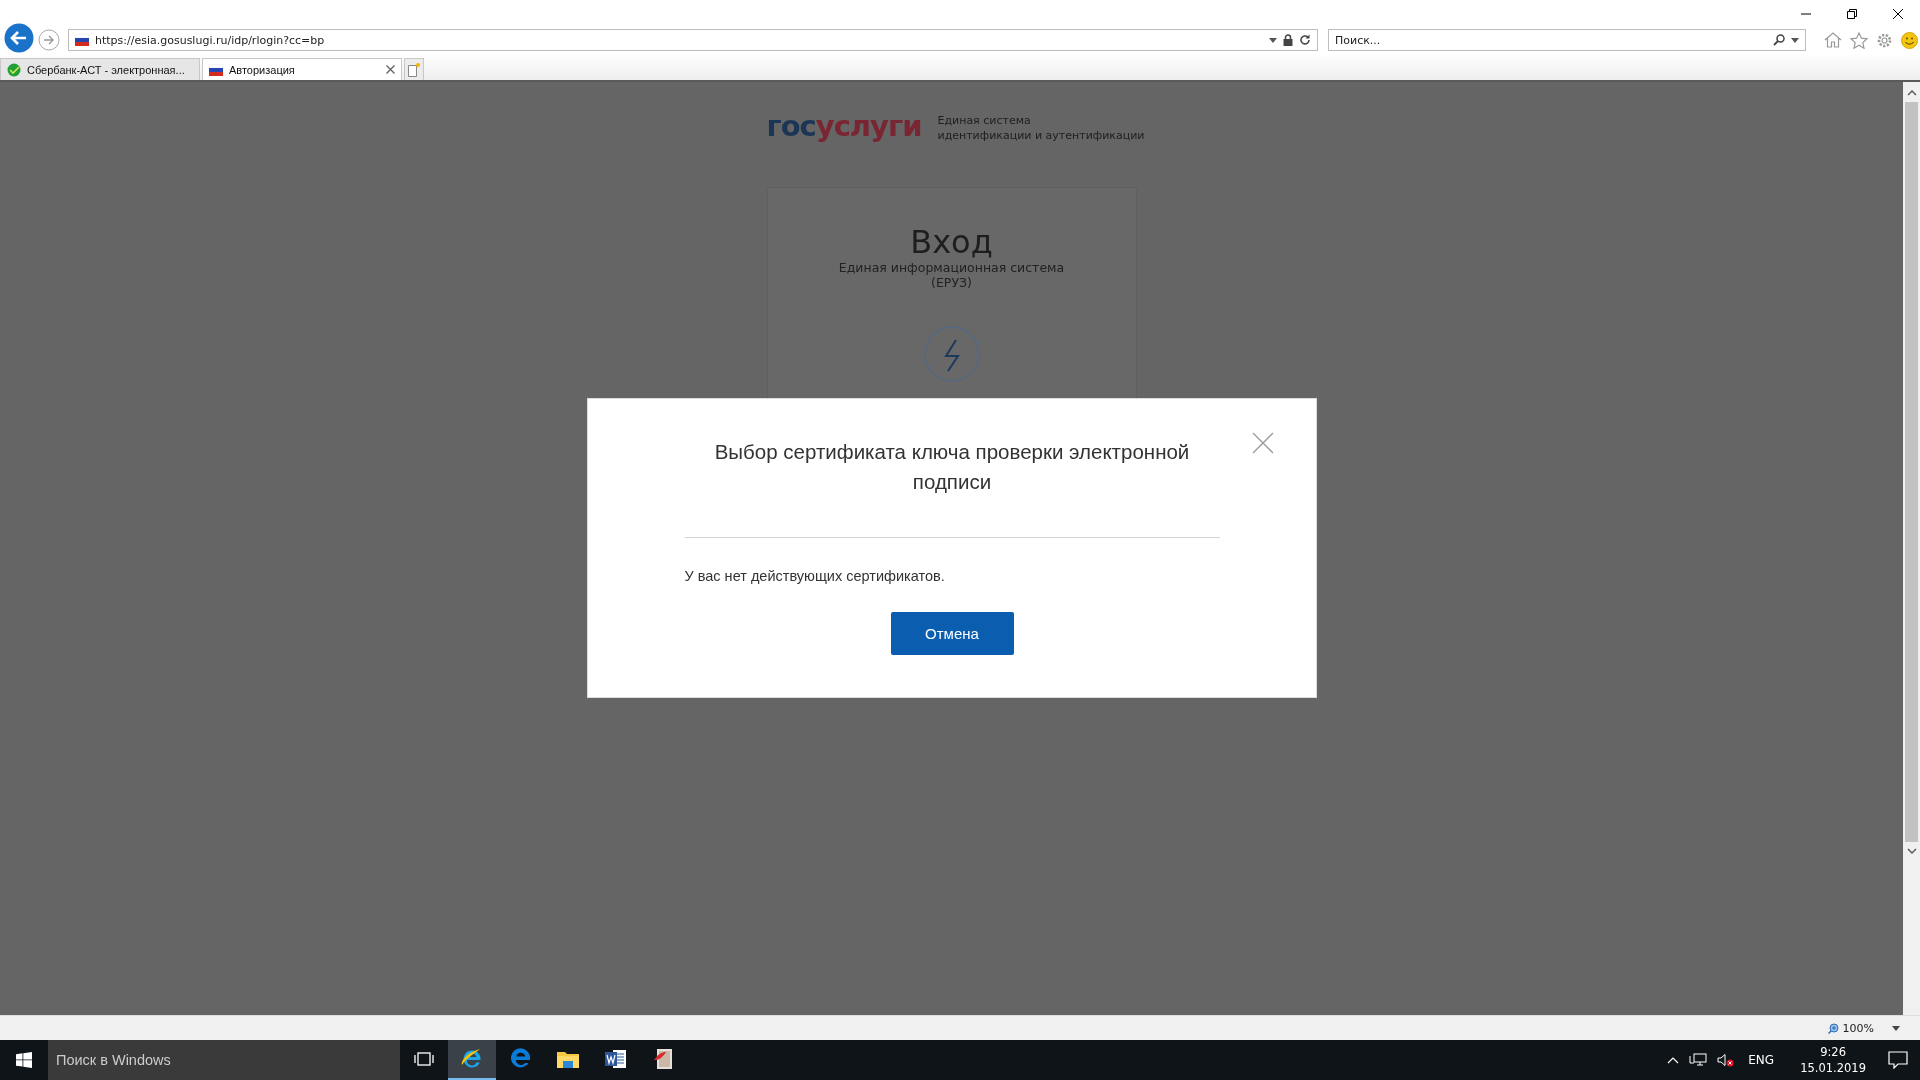 The height and width of the screenshot is (1080, 1920). Describe the element at coordinates (1833, 40) in the screenshot. I see `home-icon` at that location.